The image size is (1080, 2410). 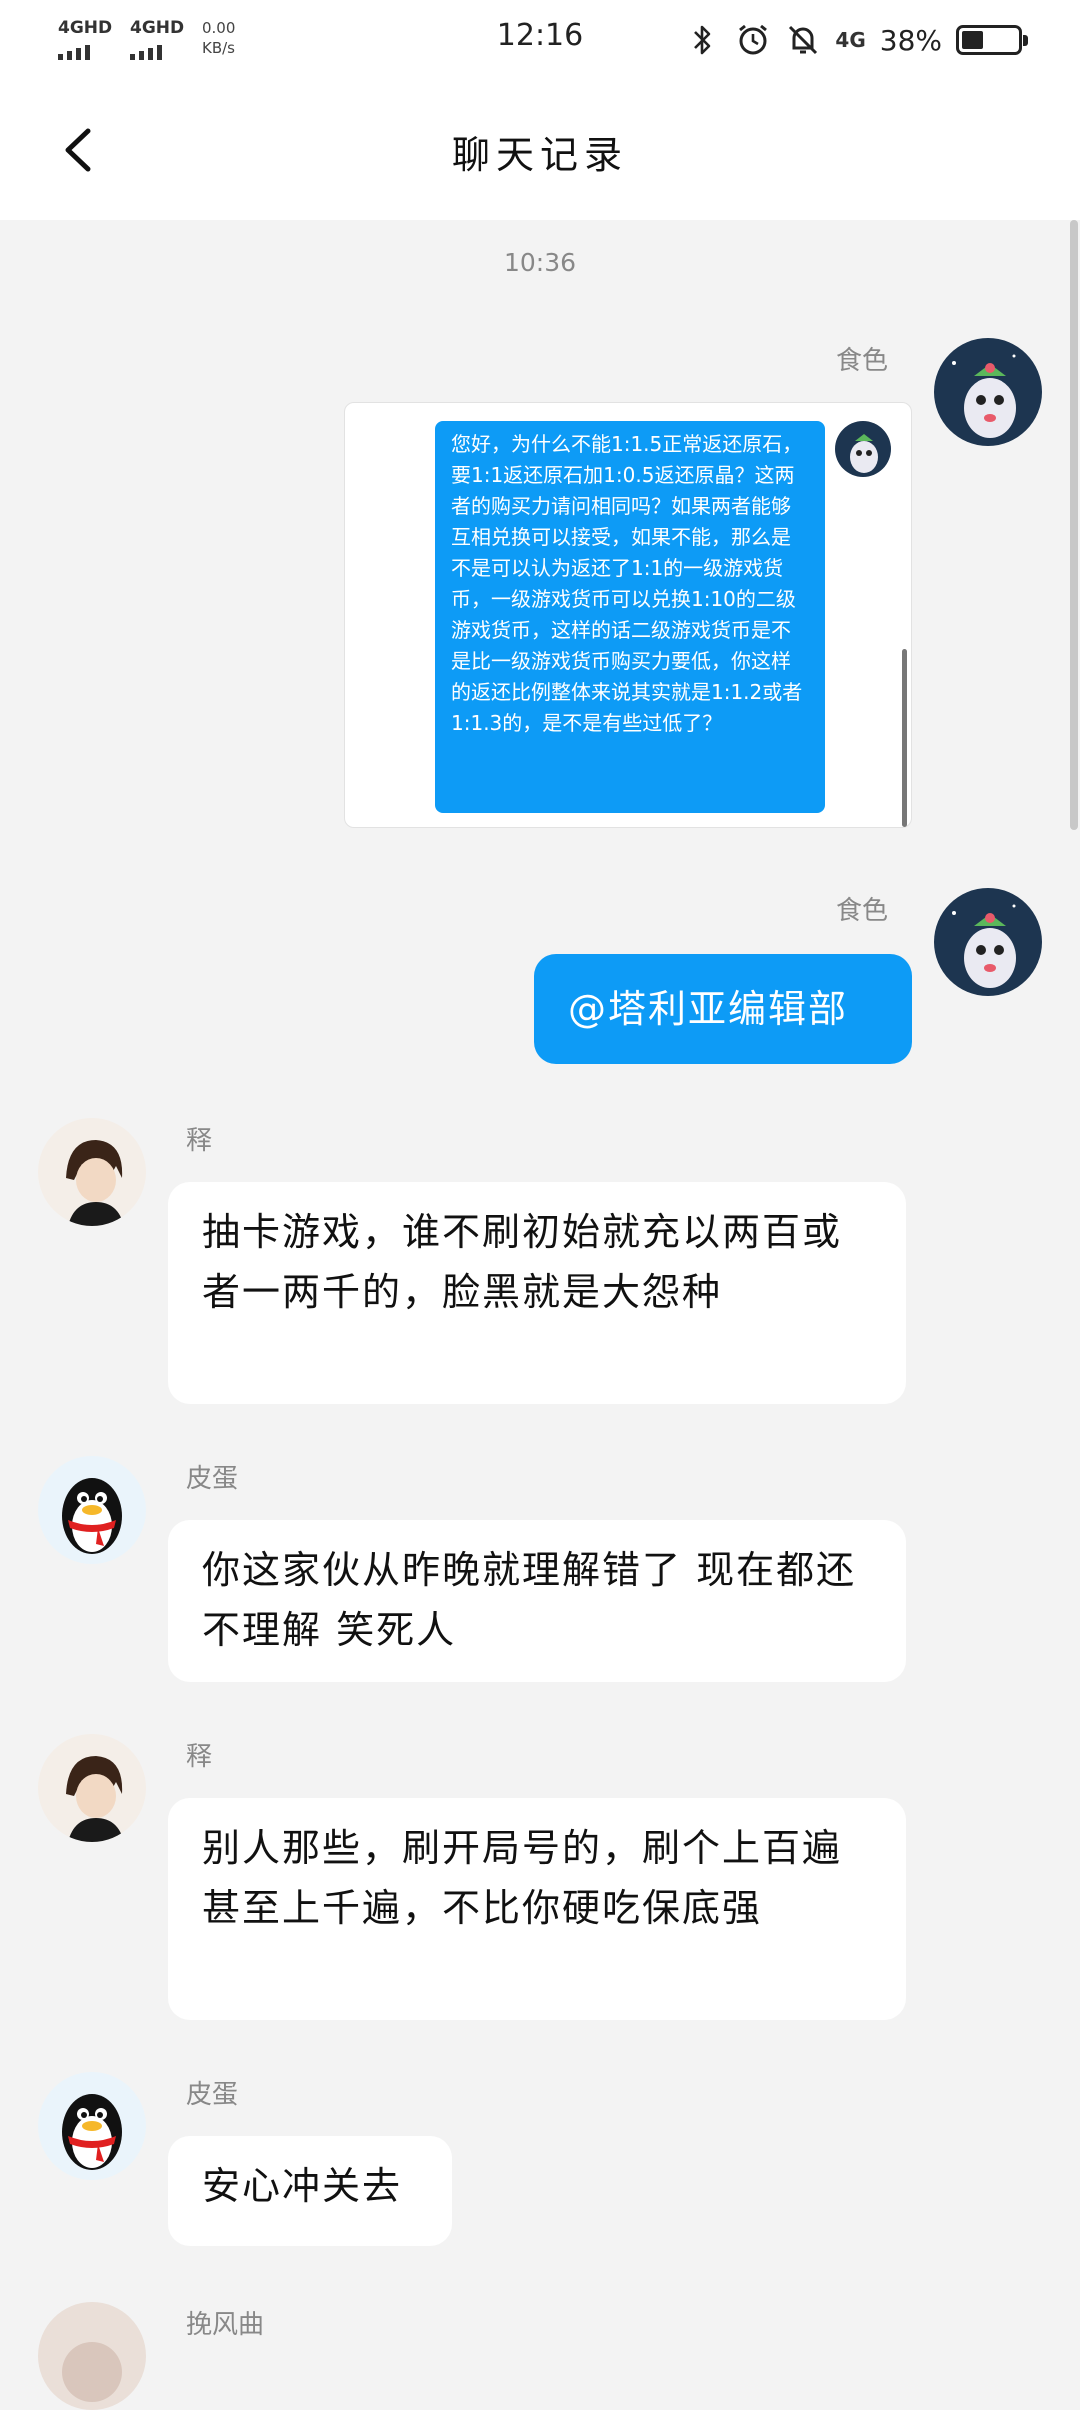 I want to click on status-bar: 4GHD 4GHD 0.00 KB/s 12:16 4G 38%, so click(x=540, y=40).